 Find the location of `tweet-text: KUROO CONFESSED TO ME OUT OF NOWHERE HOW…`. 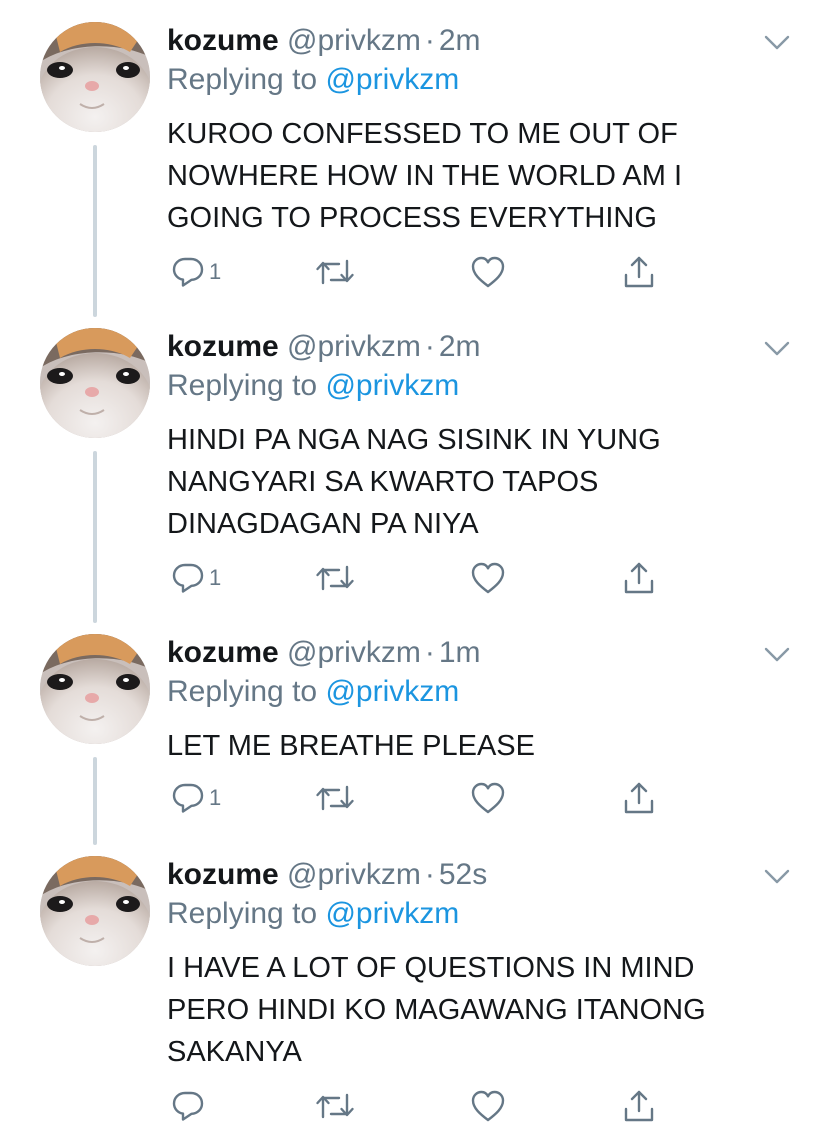

tweet-text: KUROO CONFESSED TO ME OUT OF NOWHERE HOW… is located at coordinates (425, 176).